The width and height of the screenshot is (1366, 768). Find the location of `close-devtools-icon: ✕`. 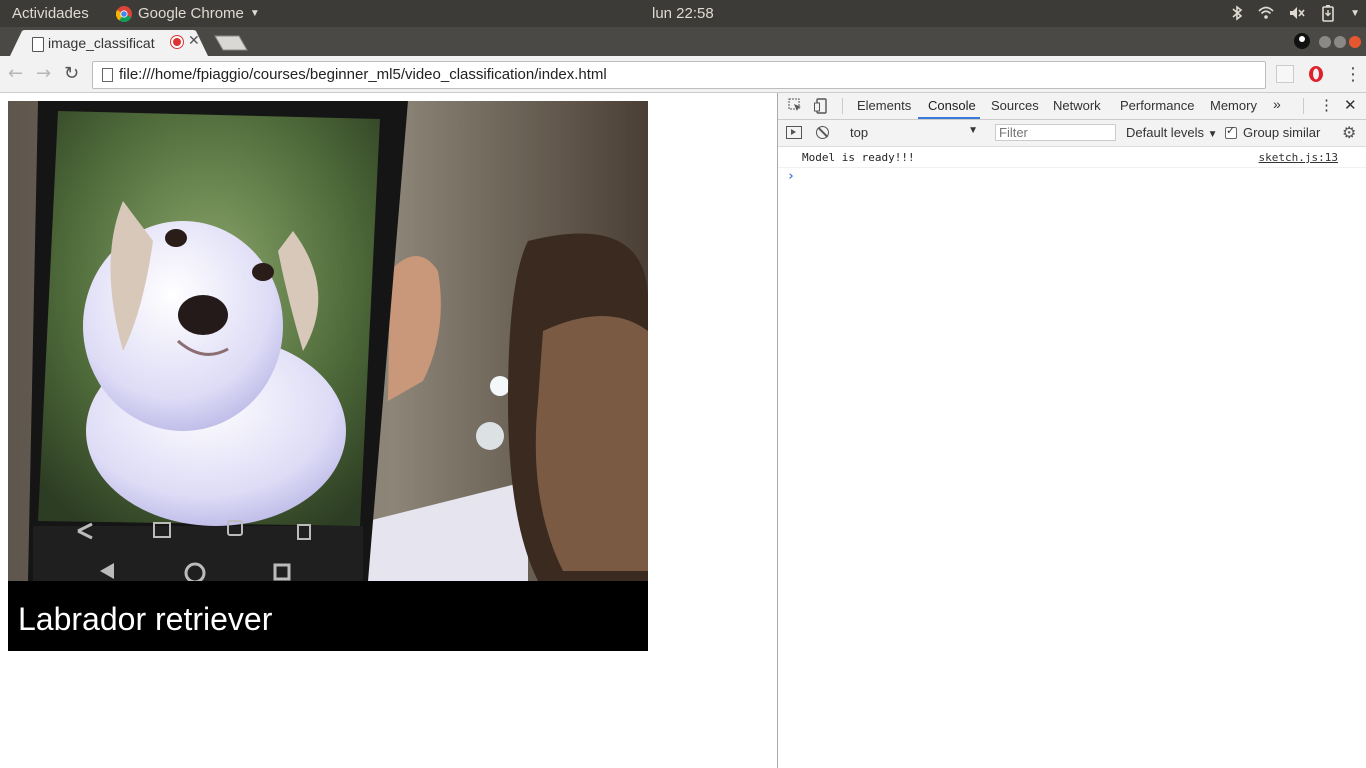

close-devtools-icon: ✕ is located at coordinates (1350, 105).